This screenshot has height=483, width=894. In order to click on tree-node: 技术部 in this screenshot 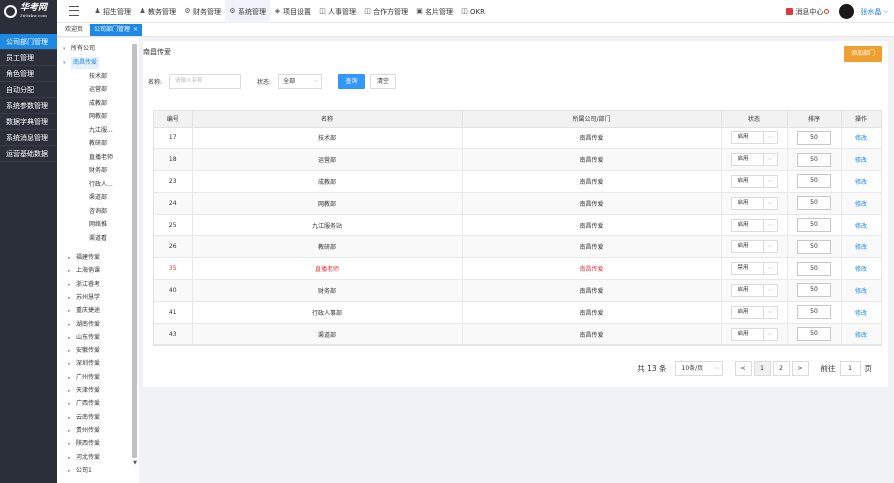, I will do `click(98, 77)`.